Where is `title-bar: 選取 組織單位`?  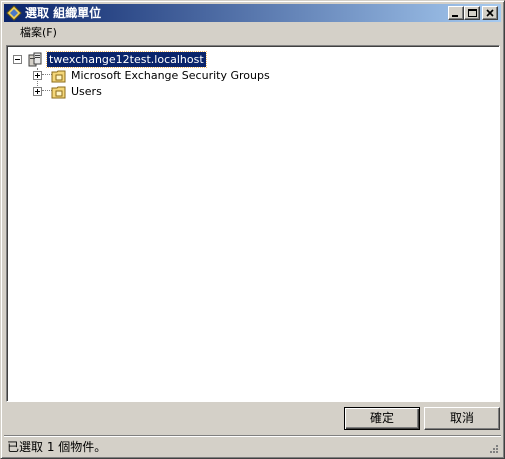
title-bar: 選取 組織單位 is located at coordinates (252, 13).